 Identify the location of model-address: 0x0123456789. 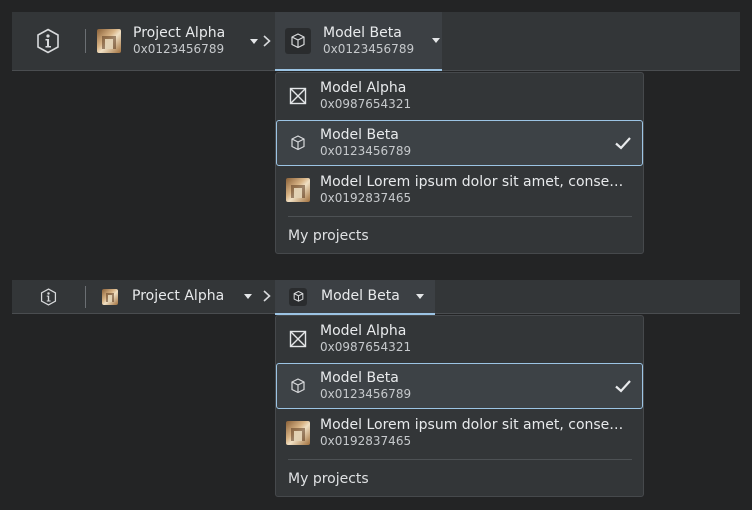
(369, 48).